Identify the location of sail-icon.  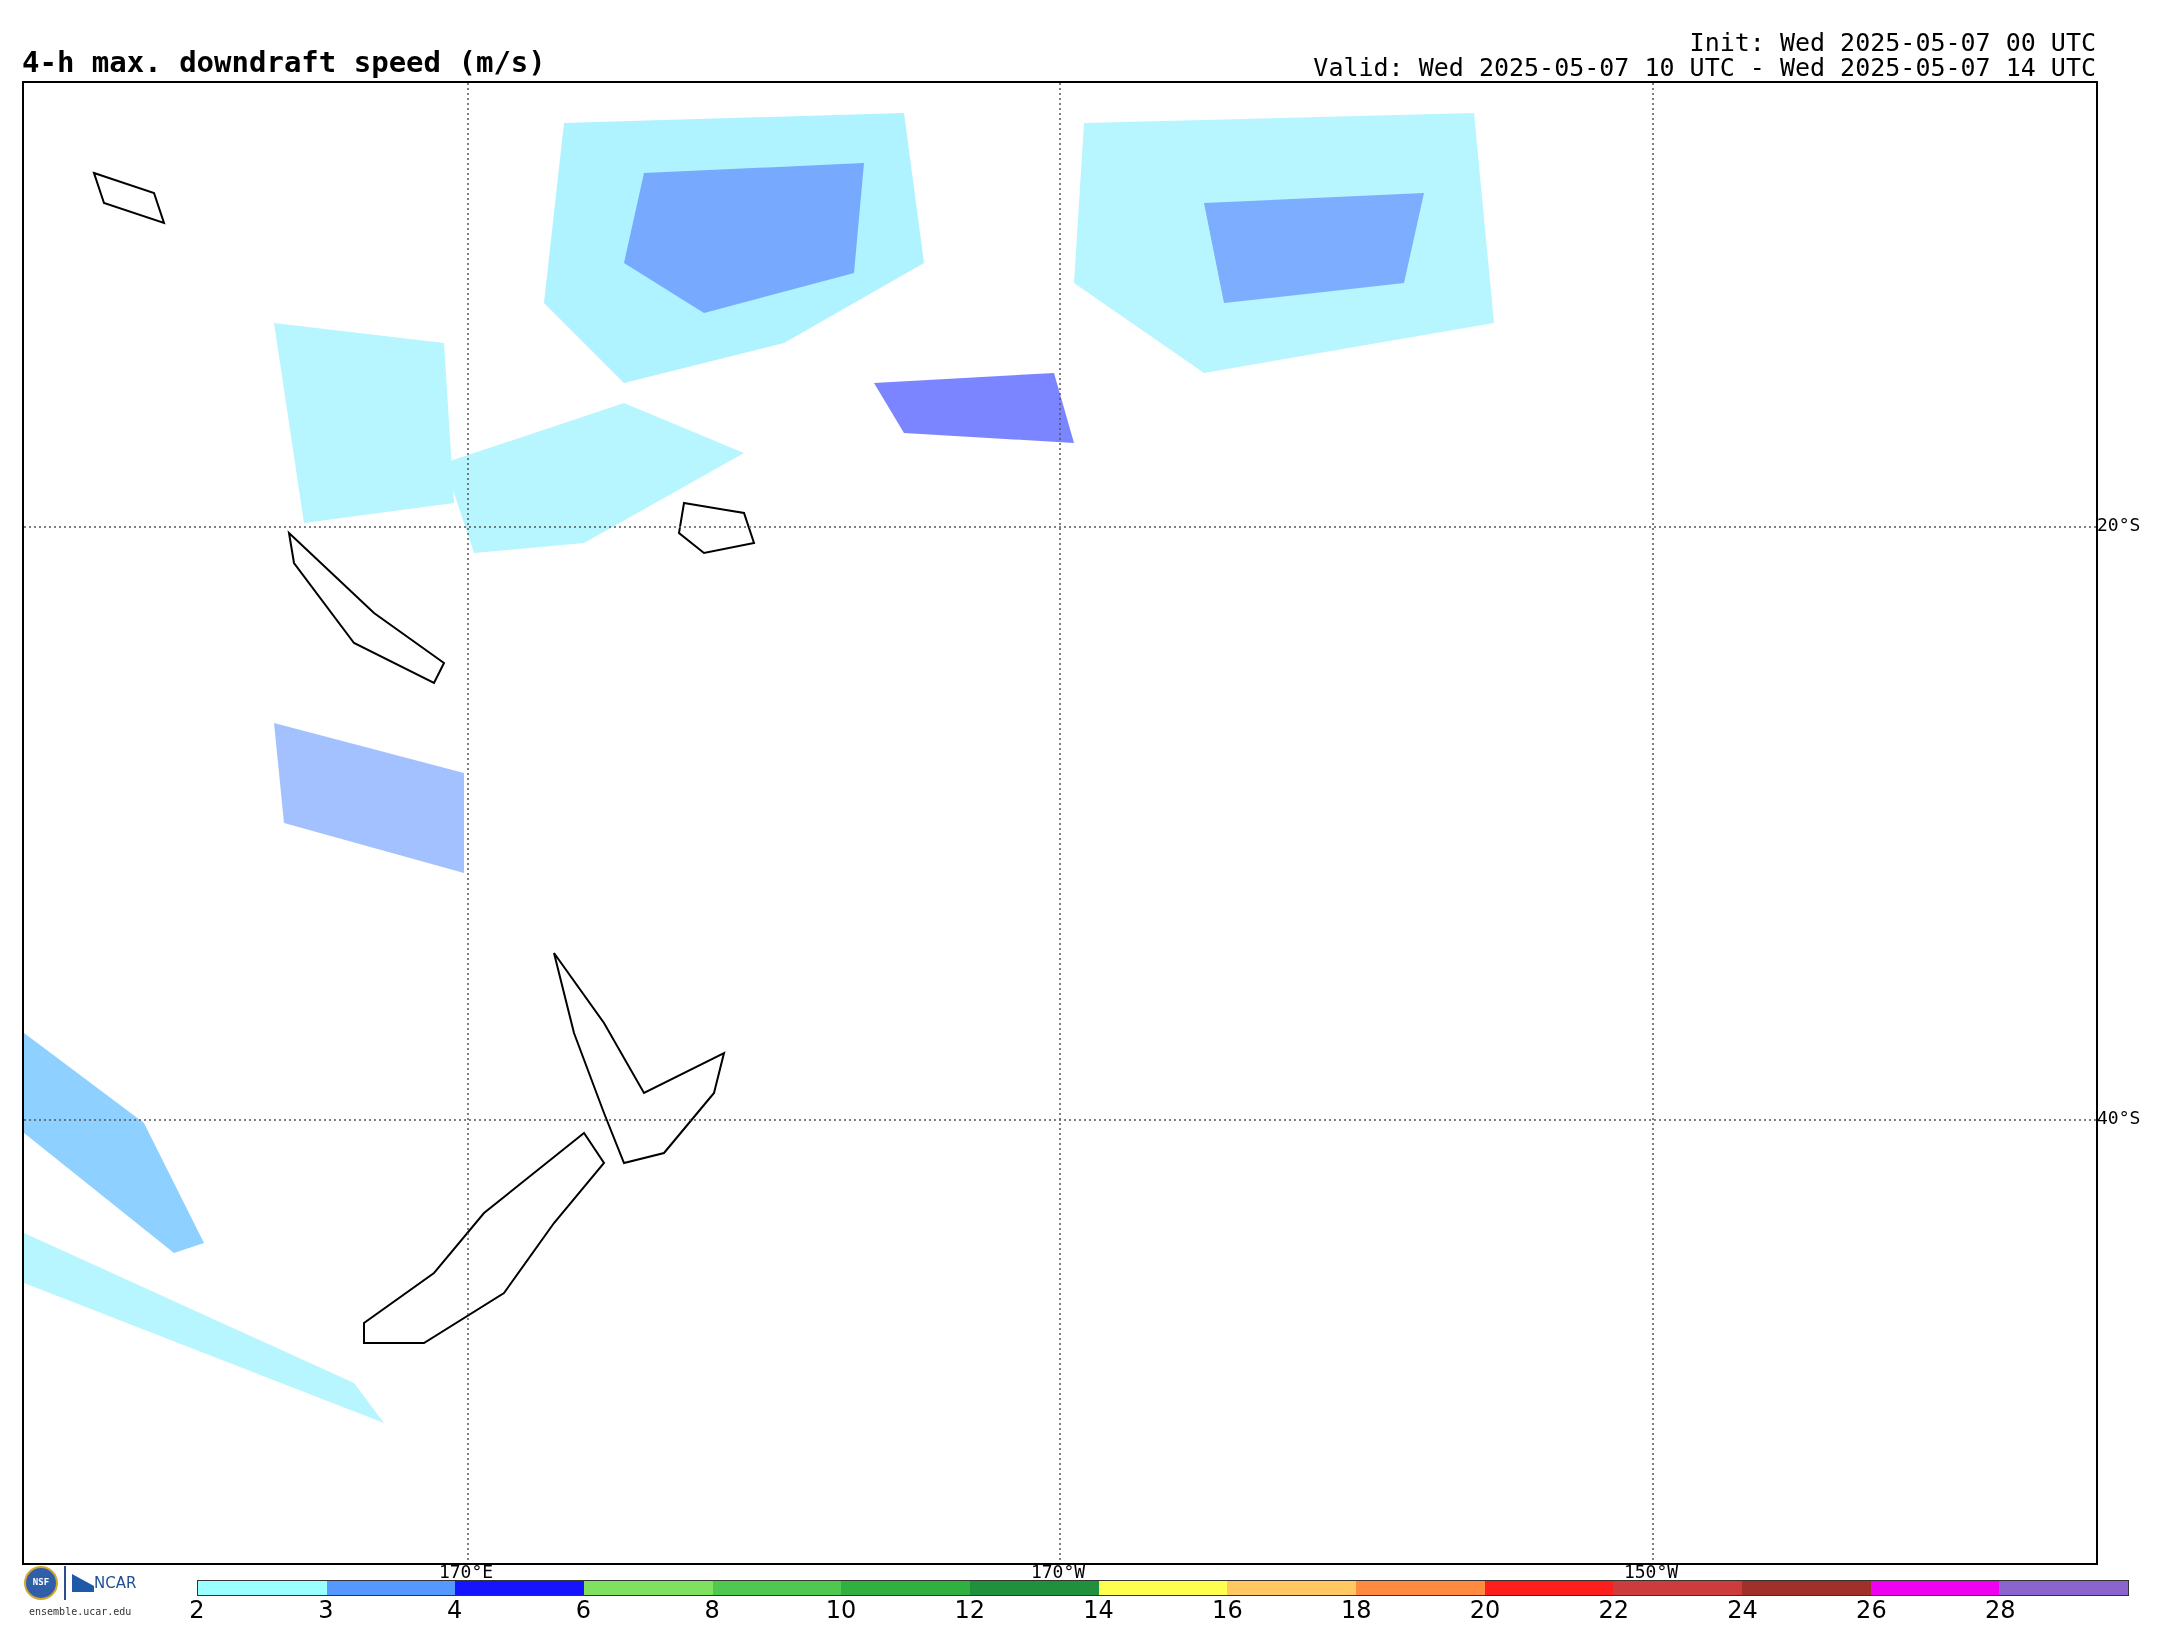
(83, 1583).